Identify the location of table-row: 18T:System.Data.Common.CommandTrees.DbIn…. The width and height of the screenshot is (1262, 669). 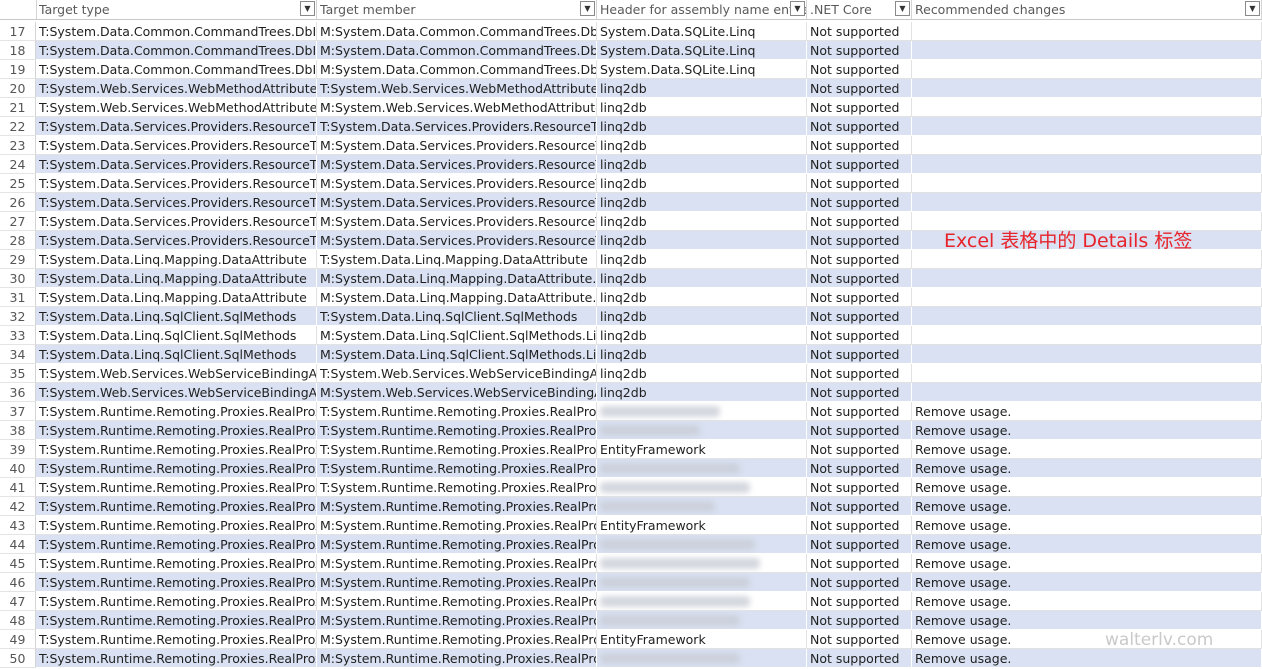
(631, 50).